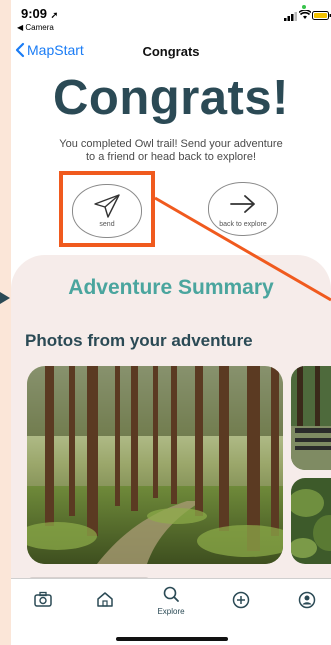 This screenshot has height=645, width=331. I want to click on back-to-app-link: ◀ Camera, so click(35, 27).